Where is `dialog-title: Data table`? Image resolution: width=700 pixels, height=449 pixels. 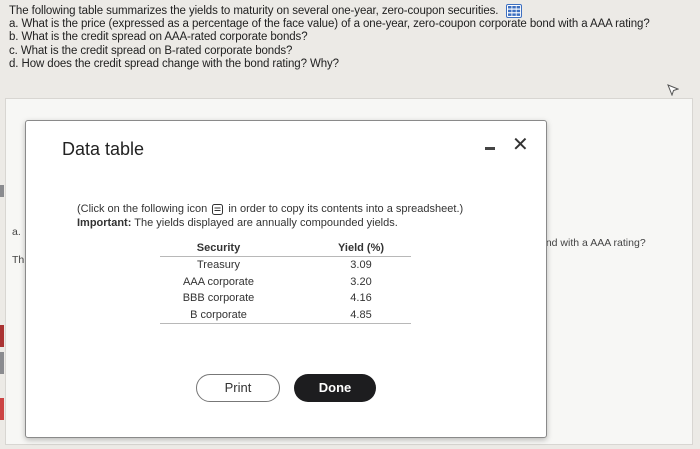 dialog-title: Data table is located at coordinates (103, 149).